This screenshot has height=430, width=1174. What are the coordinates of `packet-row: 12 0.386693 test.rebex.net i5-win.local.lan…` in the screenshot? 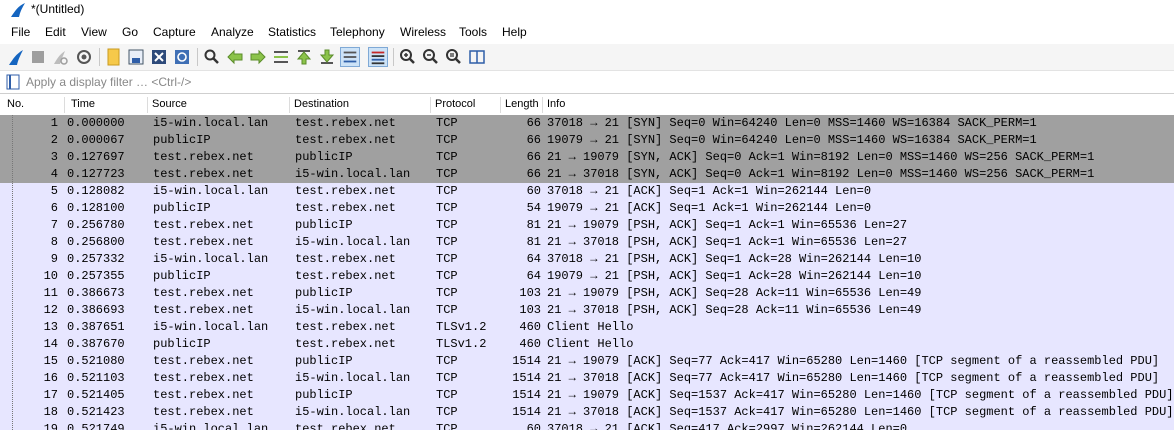 It's located at (587, 310).